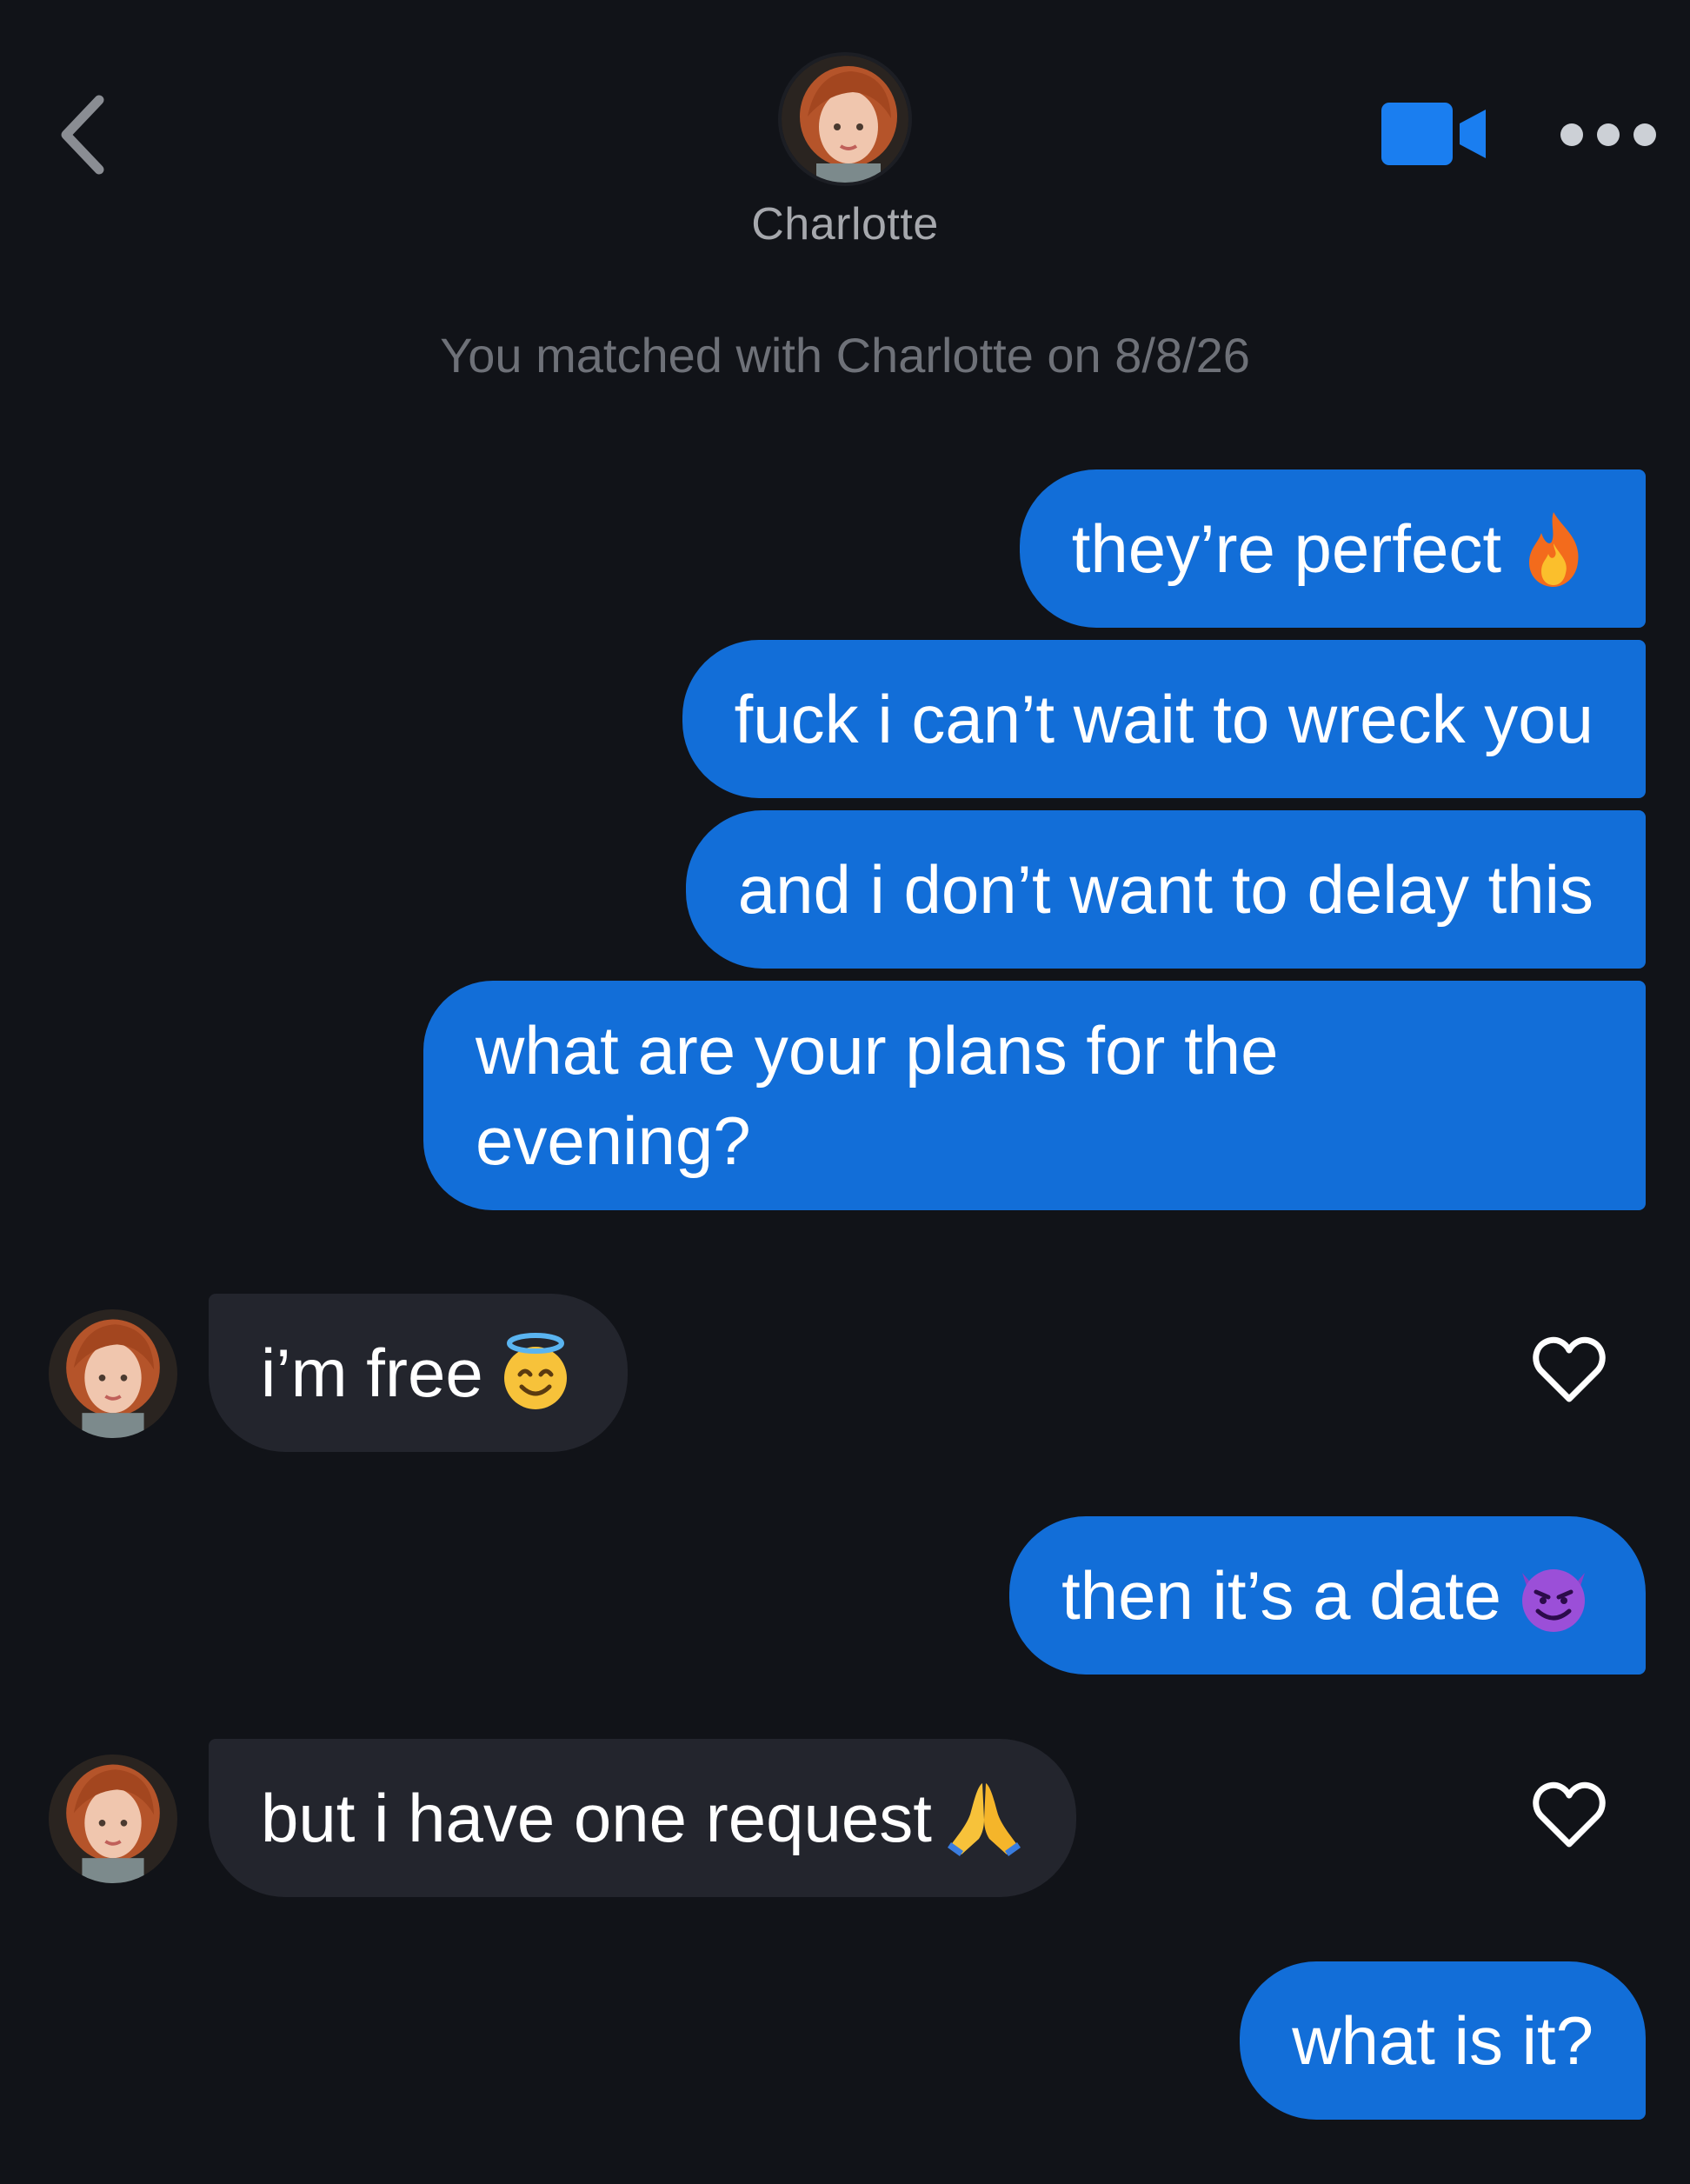  I want to click on sent-message-bubble: fuck i can’t wait to wreck you, so click(1164, 719).